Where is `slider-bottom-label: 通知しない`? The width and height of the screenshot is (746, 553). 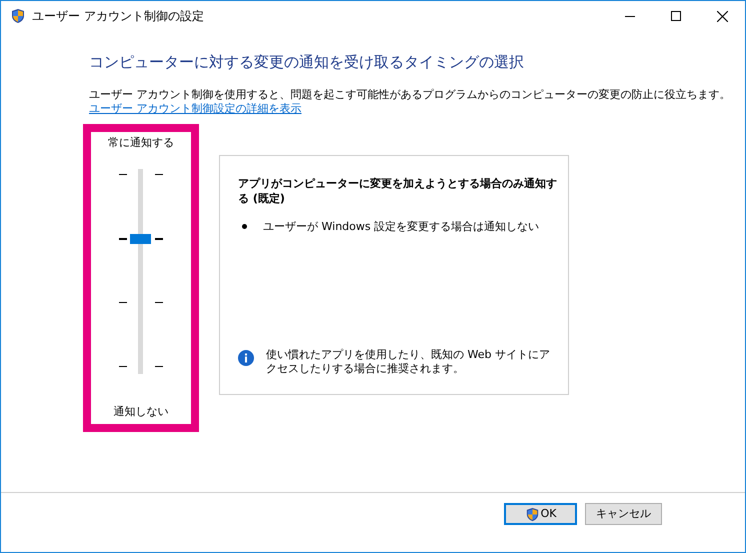
slider-bottom-label: 通知しない is located at coordinates (141, 412).